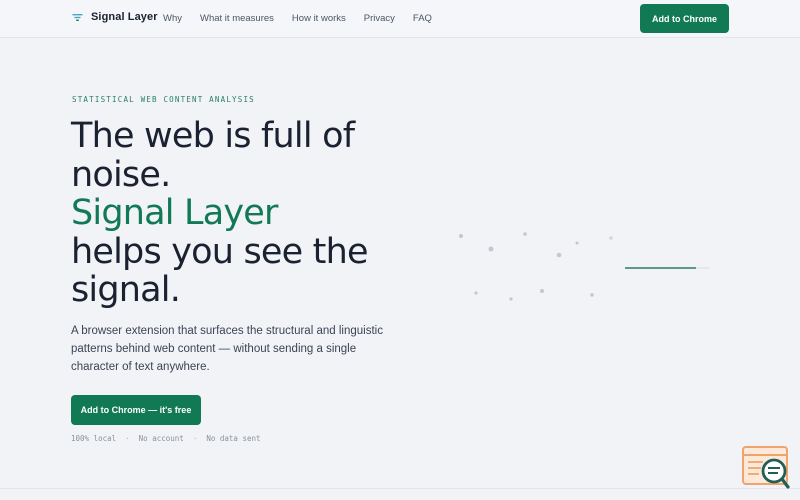  I want to click on trust-item-no-data: No data sent, so click(233, 438).